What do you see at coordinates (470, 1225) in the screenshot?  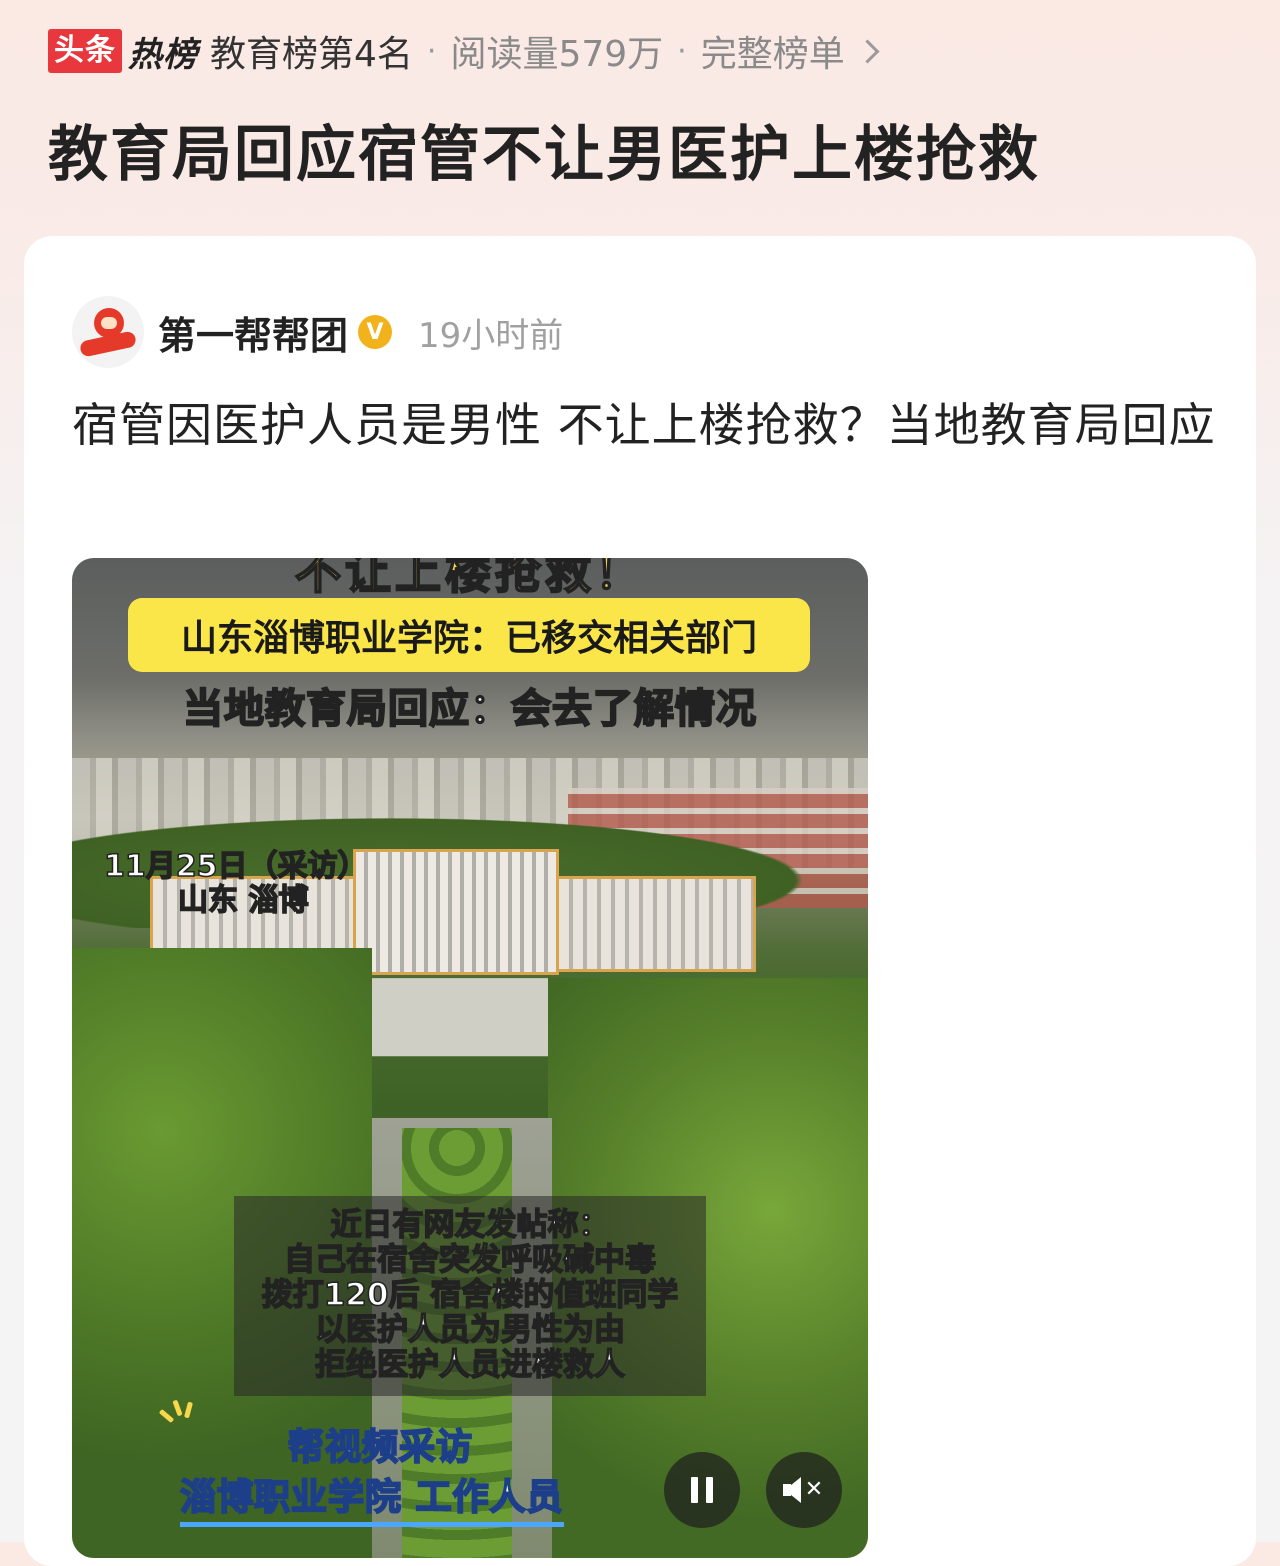 I see `caption-line: 近日有网友发帖称：` at bounding box center [470, 1225].